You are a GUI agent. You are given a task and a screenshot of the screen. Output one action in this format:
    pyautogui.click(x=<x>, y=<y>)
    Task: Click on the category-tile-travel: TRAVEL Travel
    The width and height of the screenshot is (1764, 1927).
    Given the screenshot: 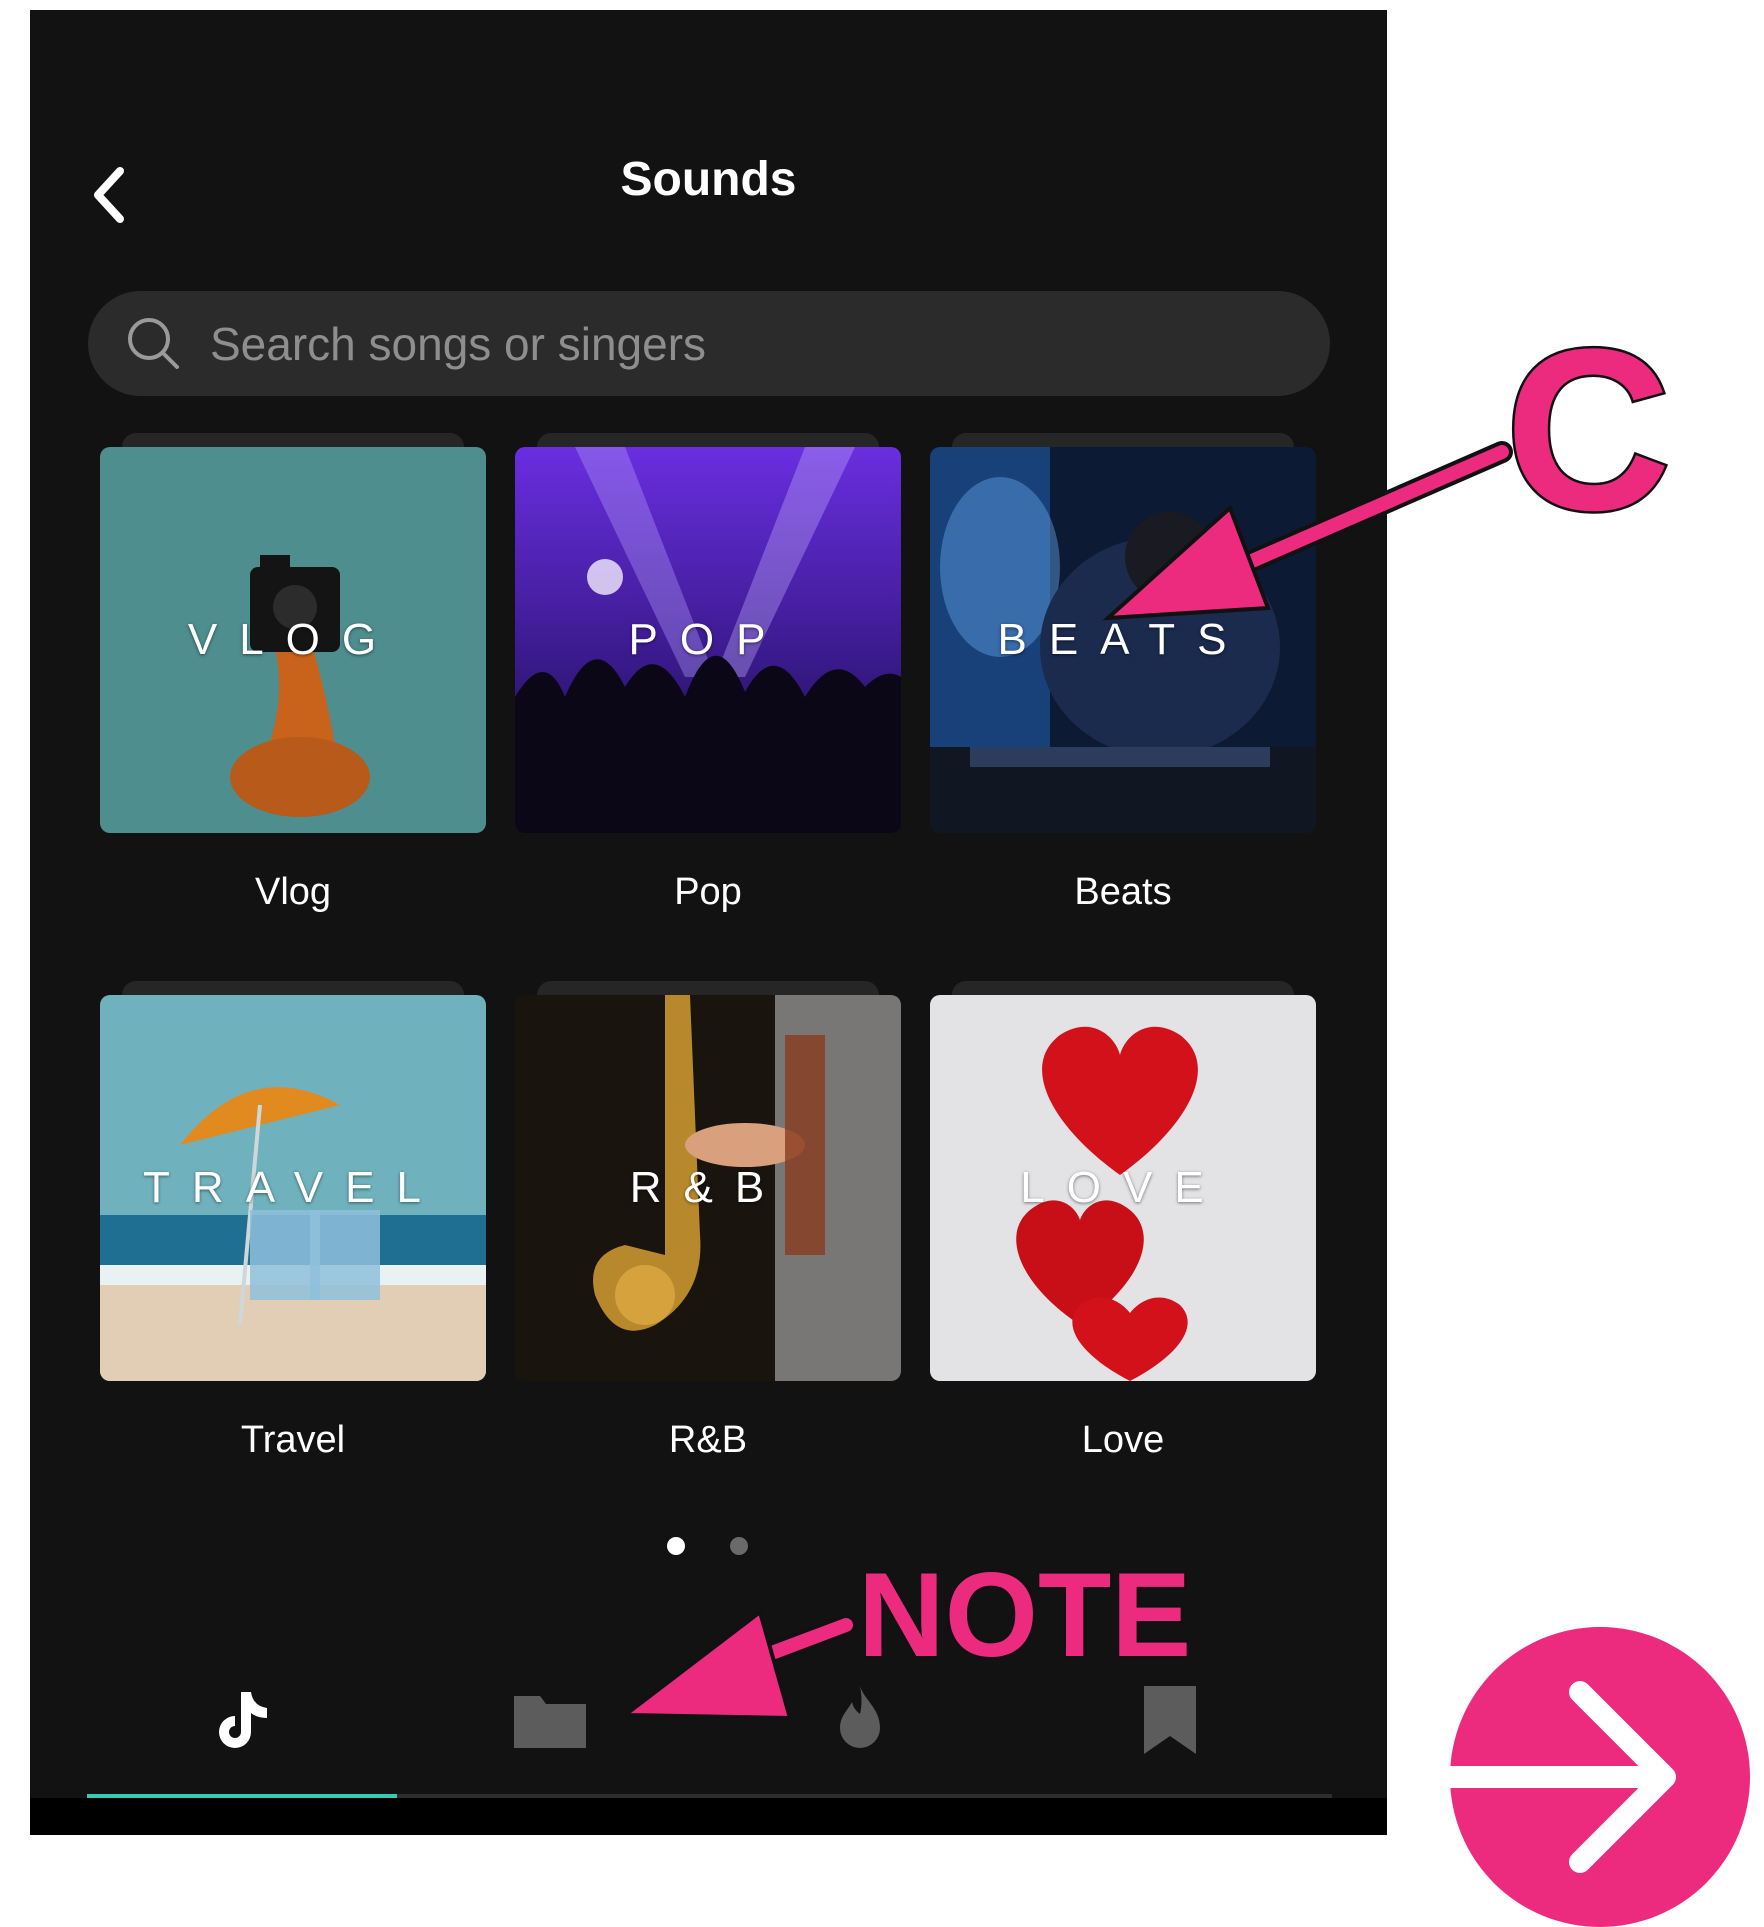 What is the action you would take?
    pyautogui.click(x=293, y=1221)
    